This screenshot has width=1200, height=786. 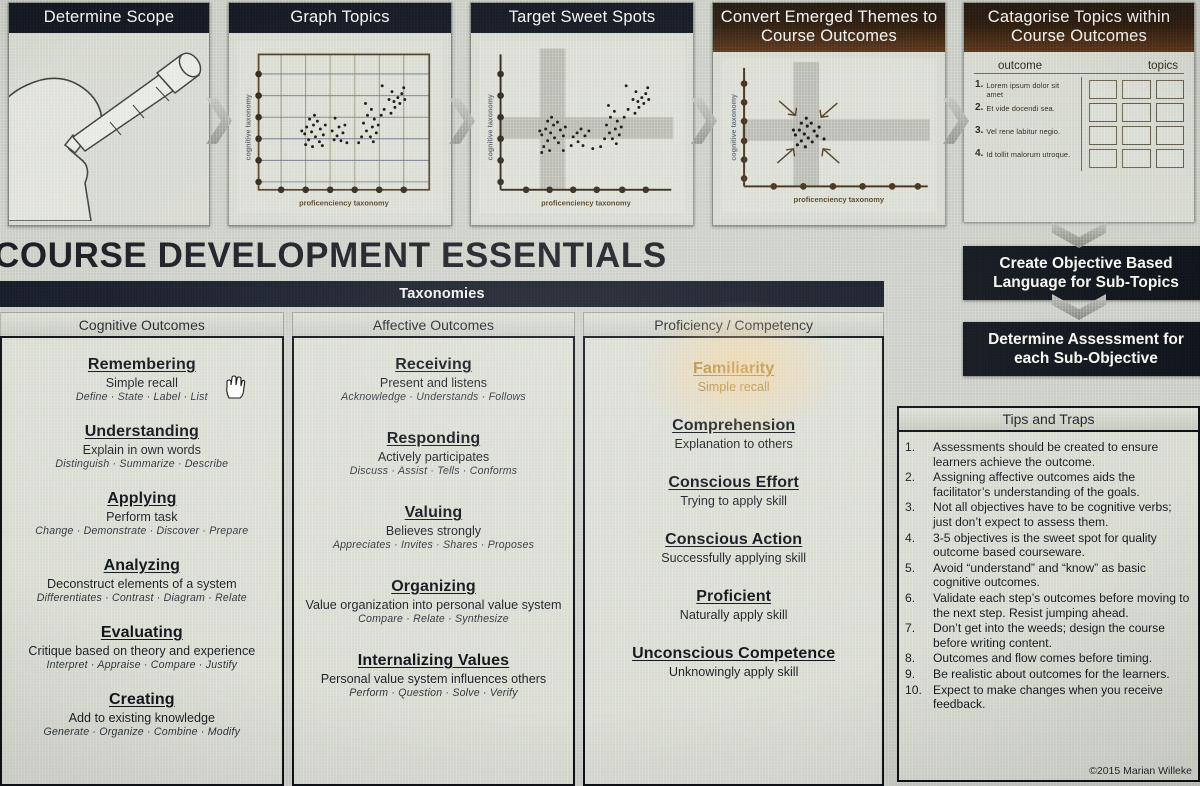 I want to click on entry-desc: Trying to apply skill, so click(x=733, y=501).